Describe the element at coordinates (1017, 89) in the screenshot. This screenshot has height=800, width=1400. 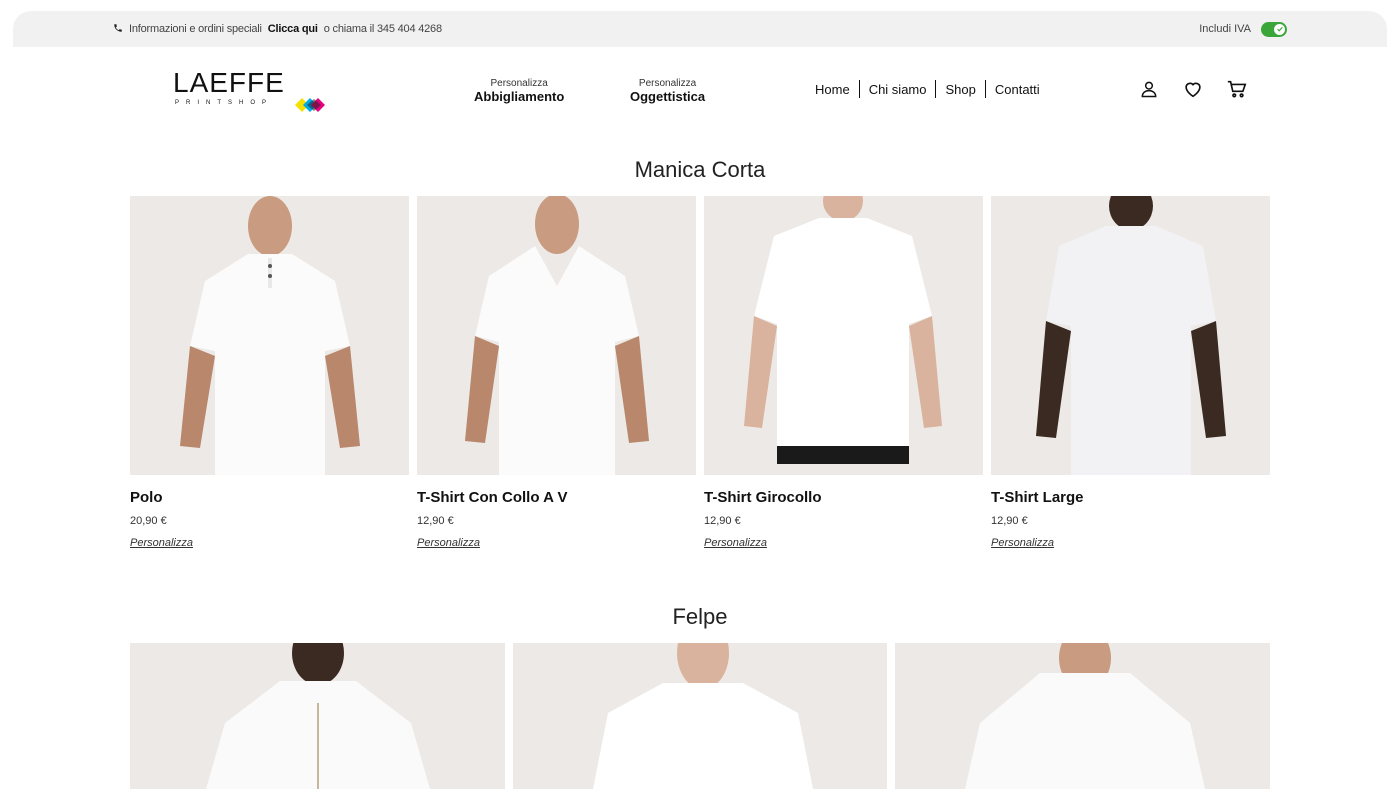
I see `nav-contatti: Contatti` at that location.